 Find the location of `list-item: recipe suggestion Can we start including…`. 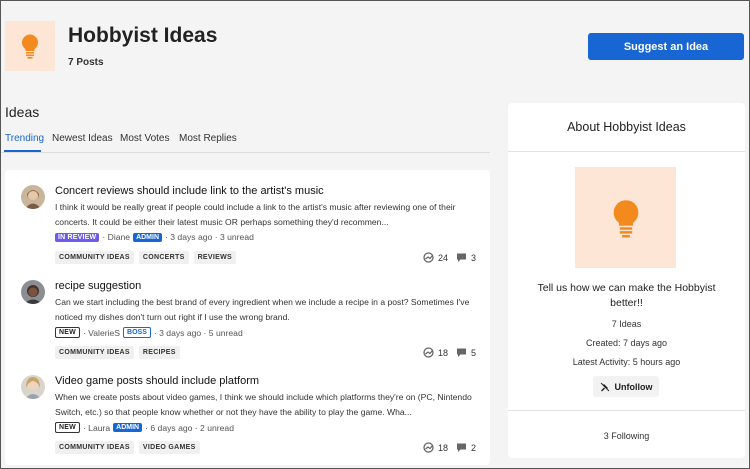

list-item: recipe suggestion Can we start including… is located at coordinates (247, 312).